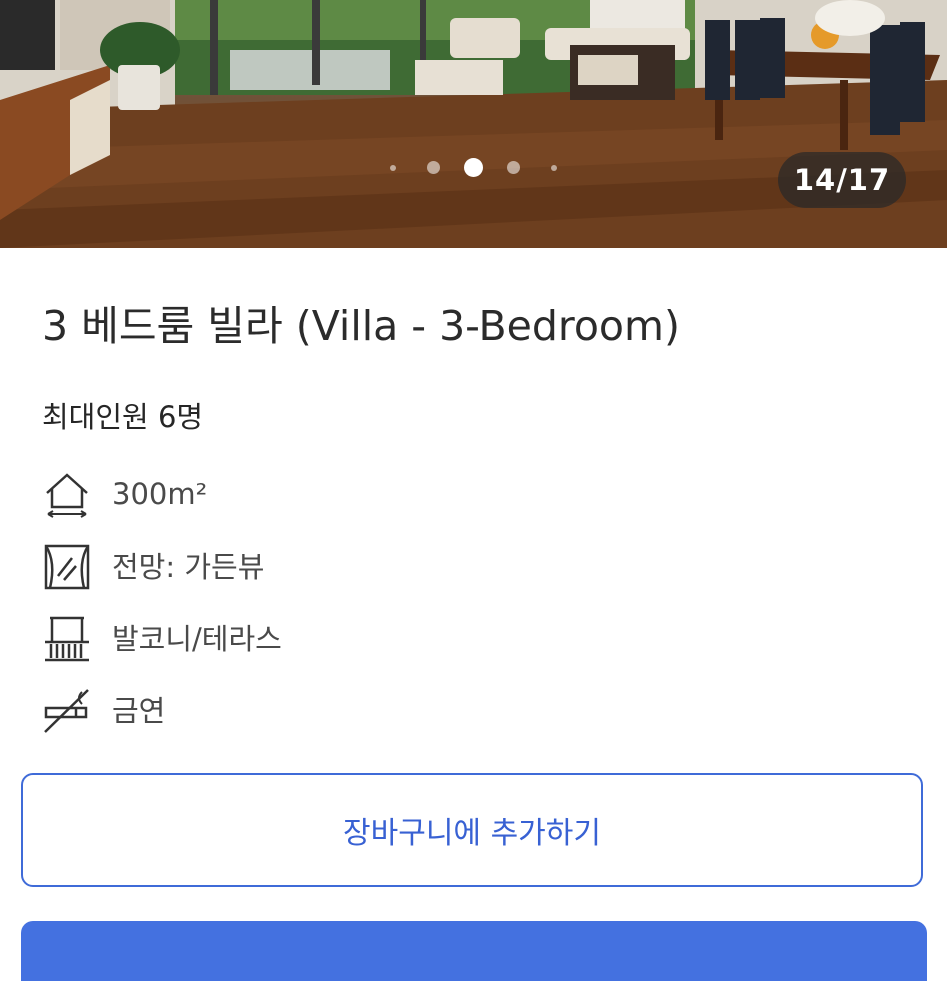  I want to click on add-to-cart-button: 장바구니에 추가하기, so click(472, 830).